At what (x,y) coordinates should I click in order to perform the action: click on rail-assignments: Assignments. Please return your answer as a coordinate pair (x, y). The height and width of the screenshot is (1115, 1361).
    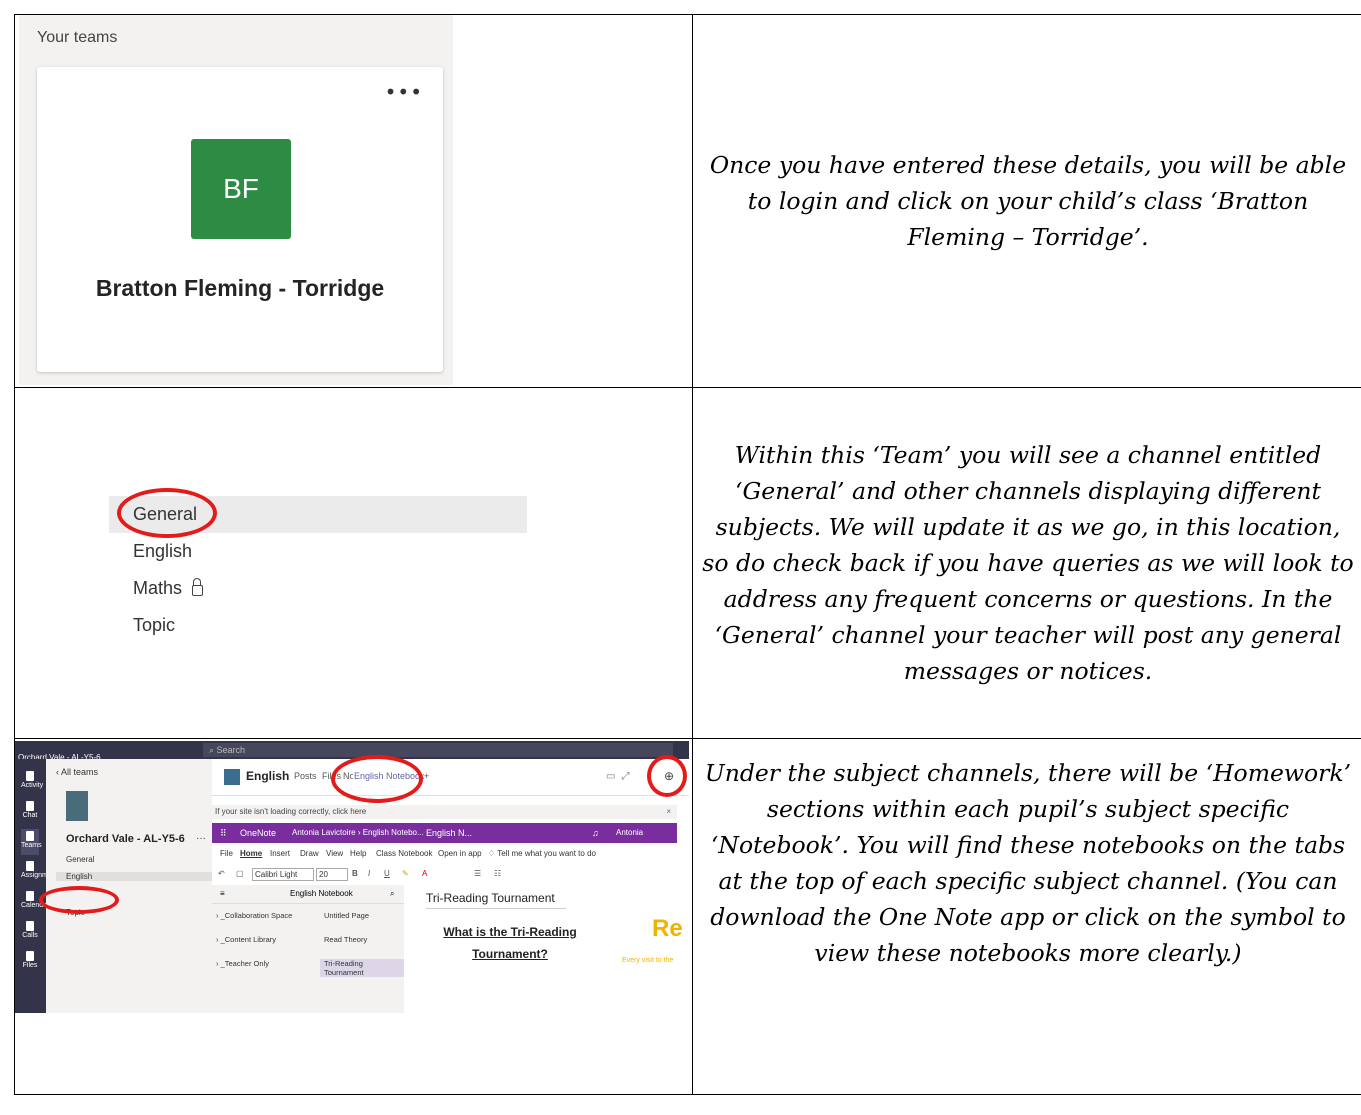
    Looking at the image, I should click on (41, 872).